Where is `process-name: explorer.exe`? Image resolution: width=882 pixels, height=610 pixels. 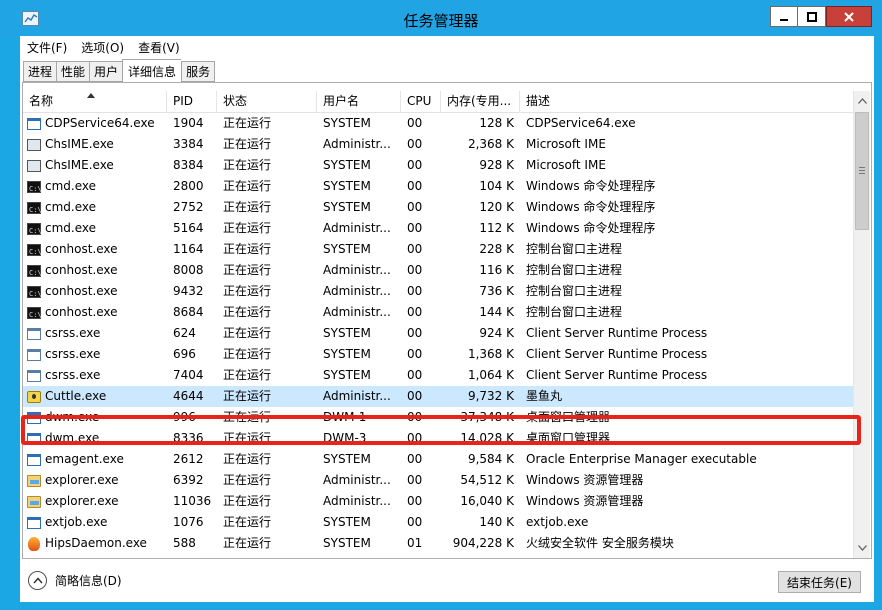
process-name: explorer.exe is located at coordinates (82, 480).